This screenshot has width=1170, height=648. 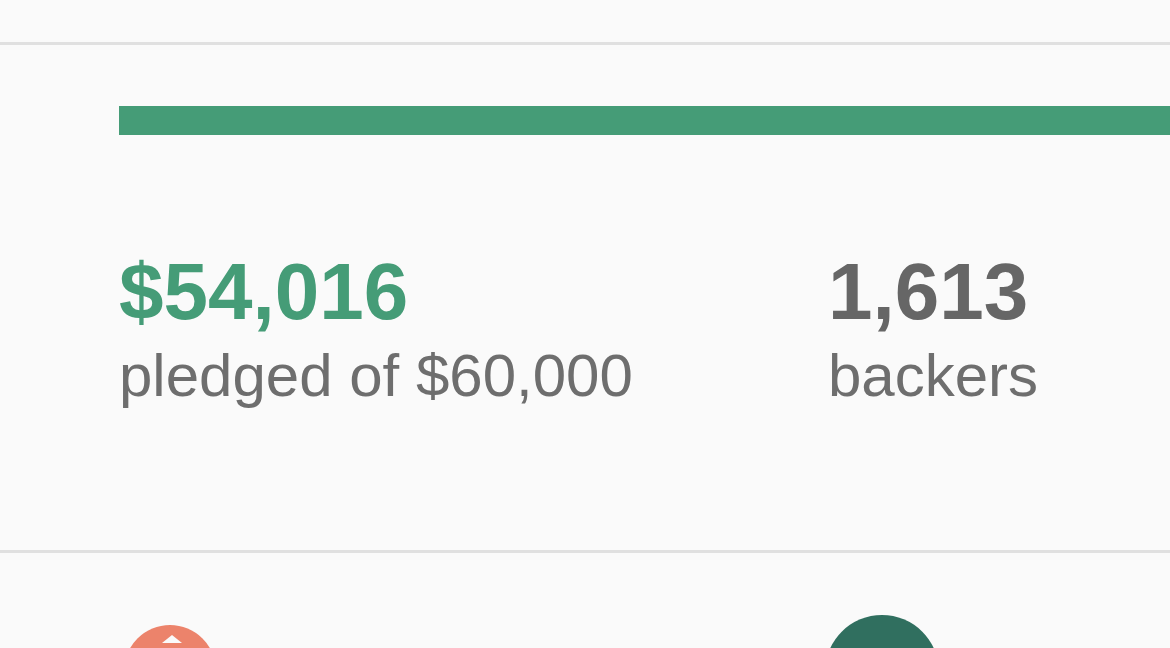 I want to click on stat-value: 1,613, so click(x=928, y=292).